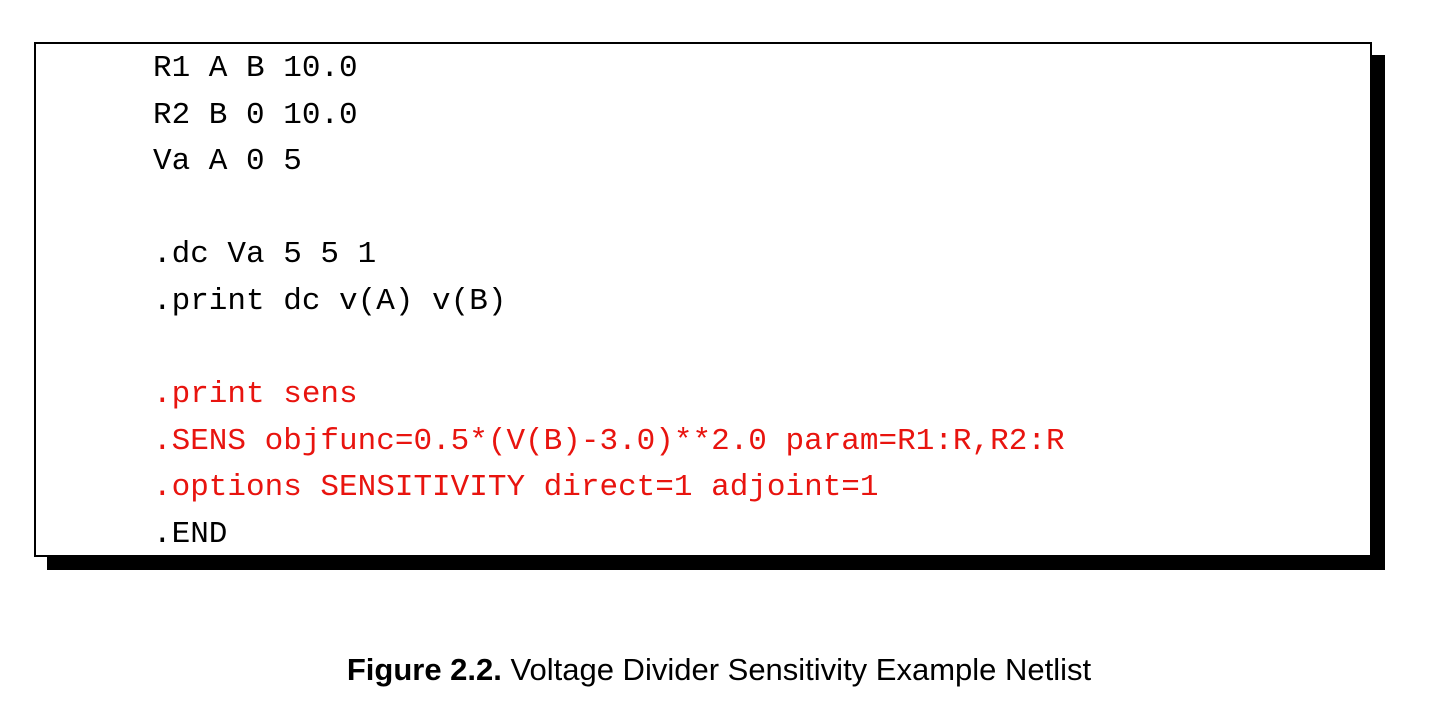  What do you see at coordinates (330, 301) in the screenshot?
I see `netlist-line: .print dc v(A) v(B)` at bounding box center [330, 301].